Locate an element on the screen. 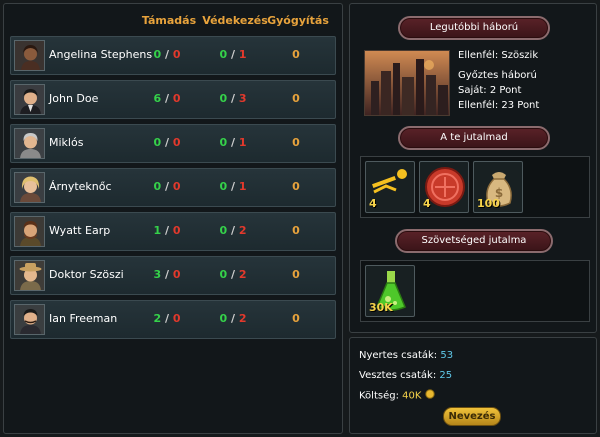 This screenshot has height=437, width=600. reward-item: $ 100 is located at coordinates (498, 187).